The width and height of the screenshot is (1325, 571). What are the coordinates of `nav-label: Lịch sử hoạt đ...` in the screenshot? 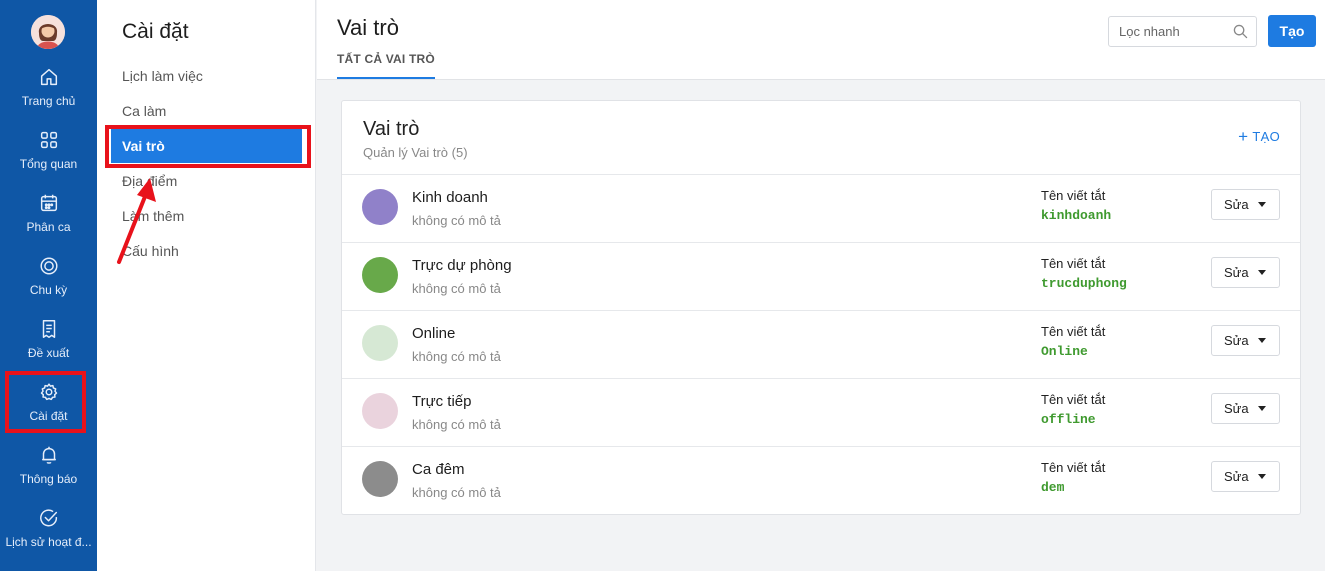 It's located at (48, 542).